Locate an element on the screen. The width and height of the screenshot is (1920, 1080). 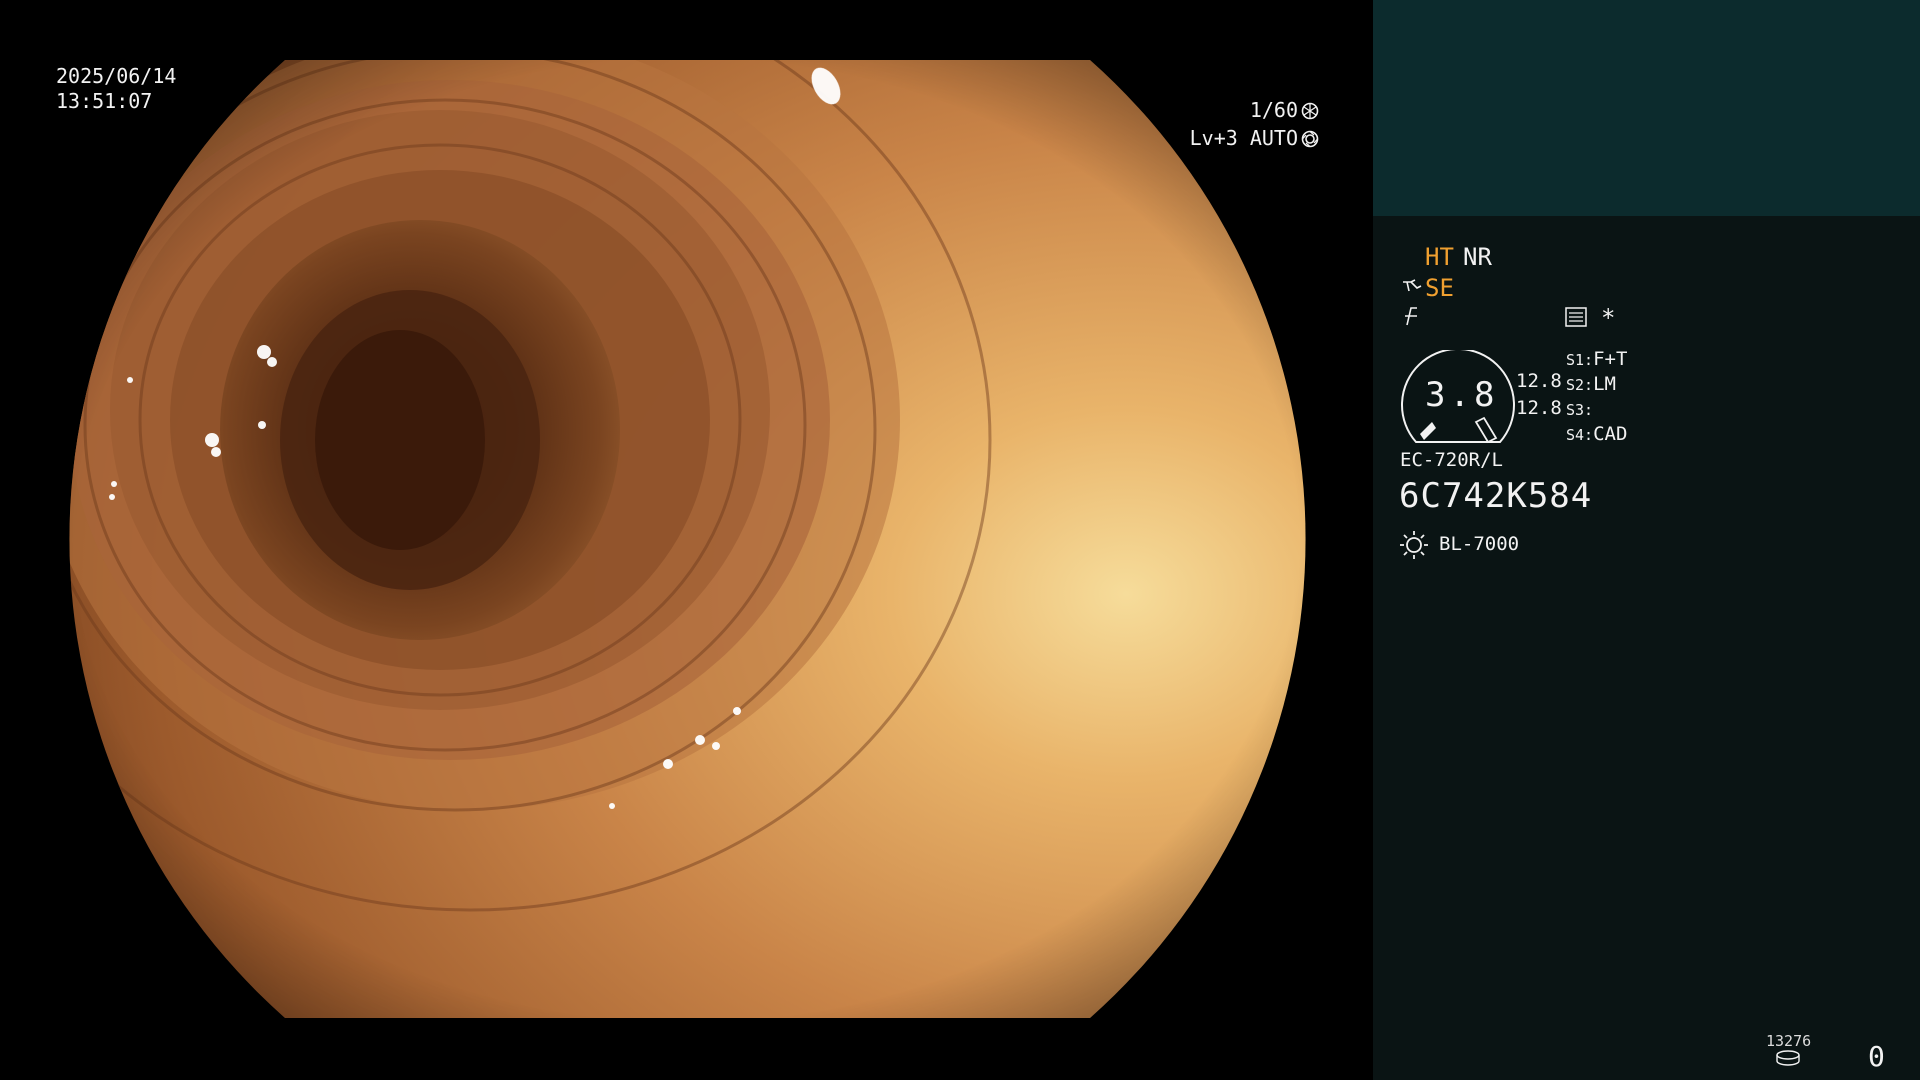
shutter-speed: 1/60 is located at coordinates (1284, 110).